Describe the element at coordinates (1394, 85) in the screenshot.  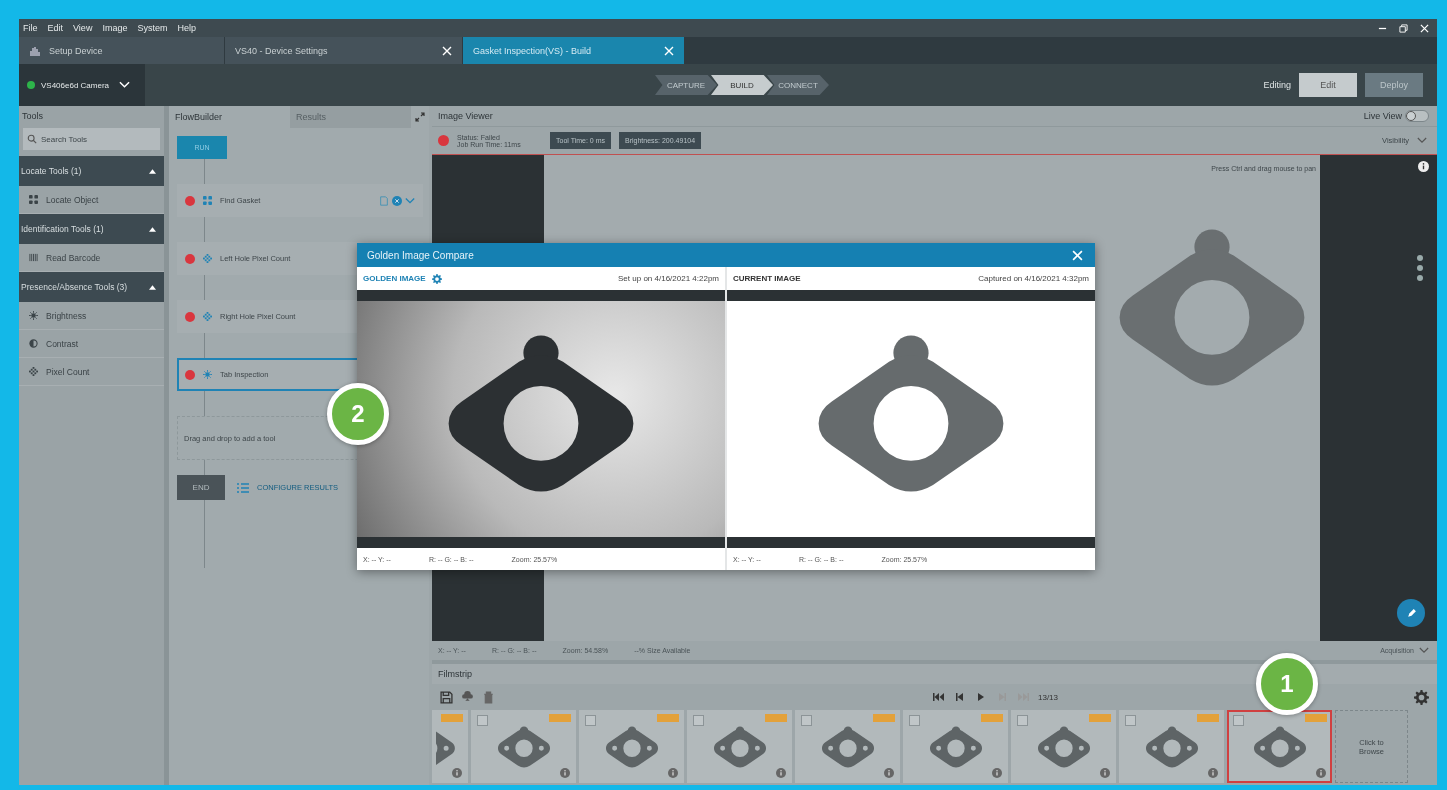
I see `mode-button: Deploy` at that location.